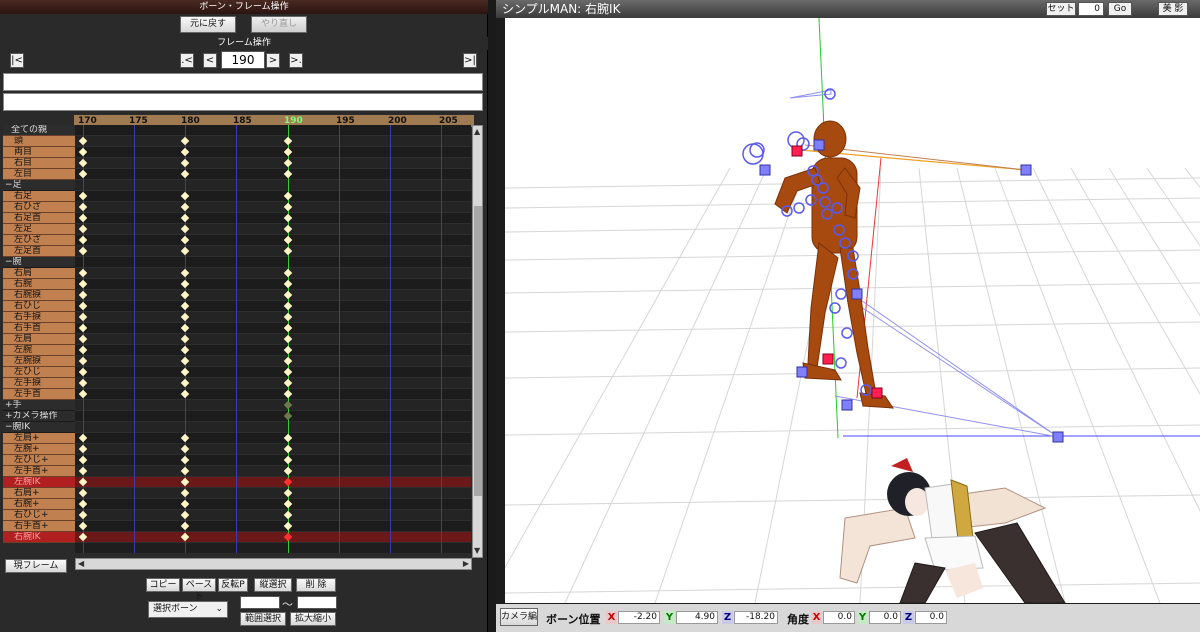 This screenshot has height=632, width=1200. I want to click on bone-row: 左腕捩, so click(39, 361).